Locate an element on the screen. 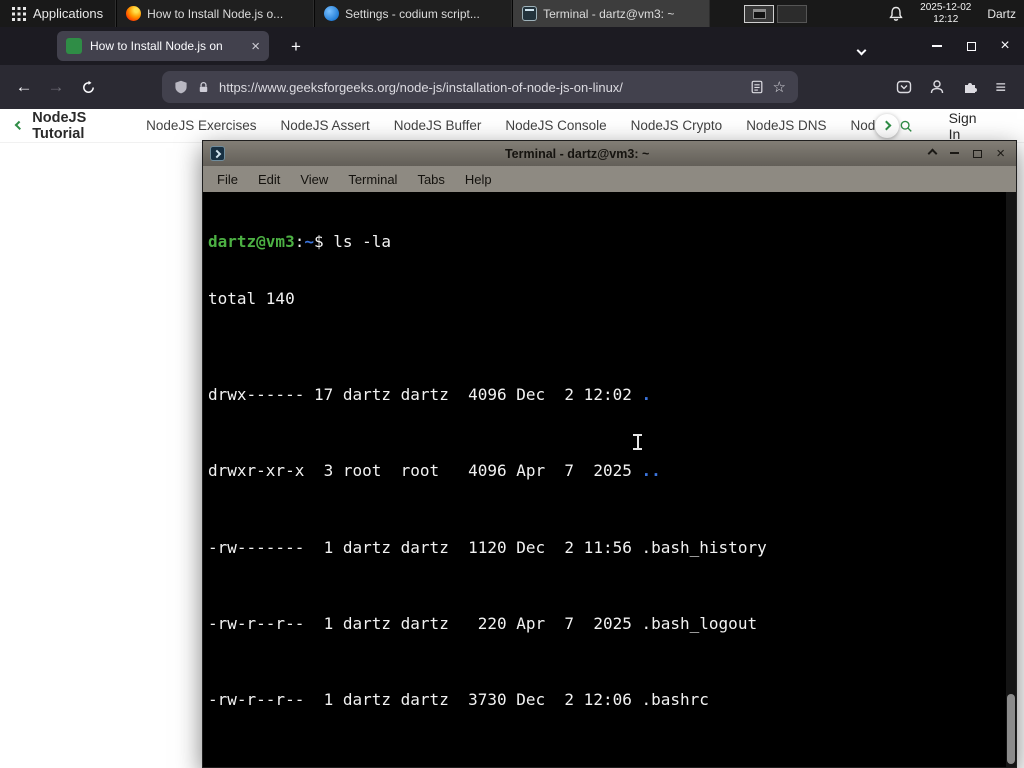 The height and width of the screenshot is (768, 1024). command-text: ls -la is located at coordinates (362, 242).